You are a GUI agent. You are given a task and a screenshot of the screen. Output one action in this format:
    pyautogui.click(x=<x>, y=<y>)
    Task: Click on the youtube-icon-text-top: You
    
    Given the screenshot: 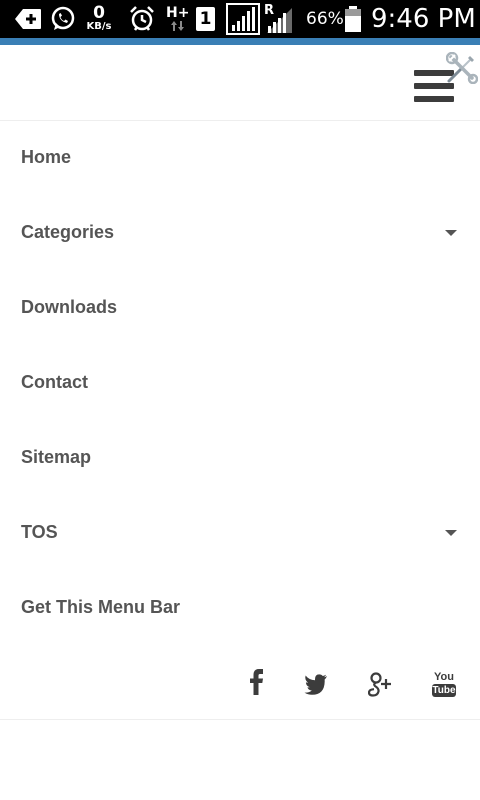 What is the action you would take?
    pyautogui.click(x=444, y=677)
    